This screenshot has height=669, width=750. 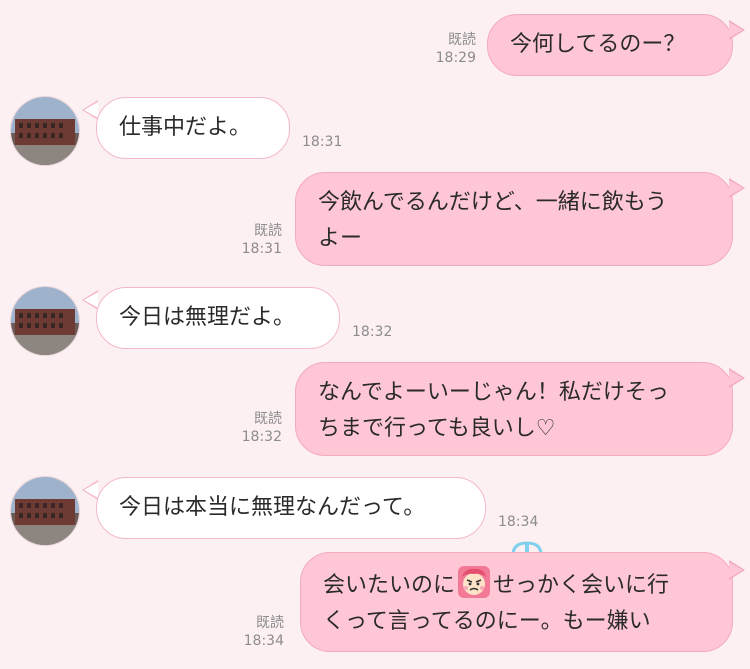 I want to click on outgoing-message-bubble: なんでよーいーじゃん！私だけそっ ちまで行っても良いし♡, so click(x=514, y=409).